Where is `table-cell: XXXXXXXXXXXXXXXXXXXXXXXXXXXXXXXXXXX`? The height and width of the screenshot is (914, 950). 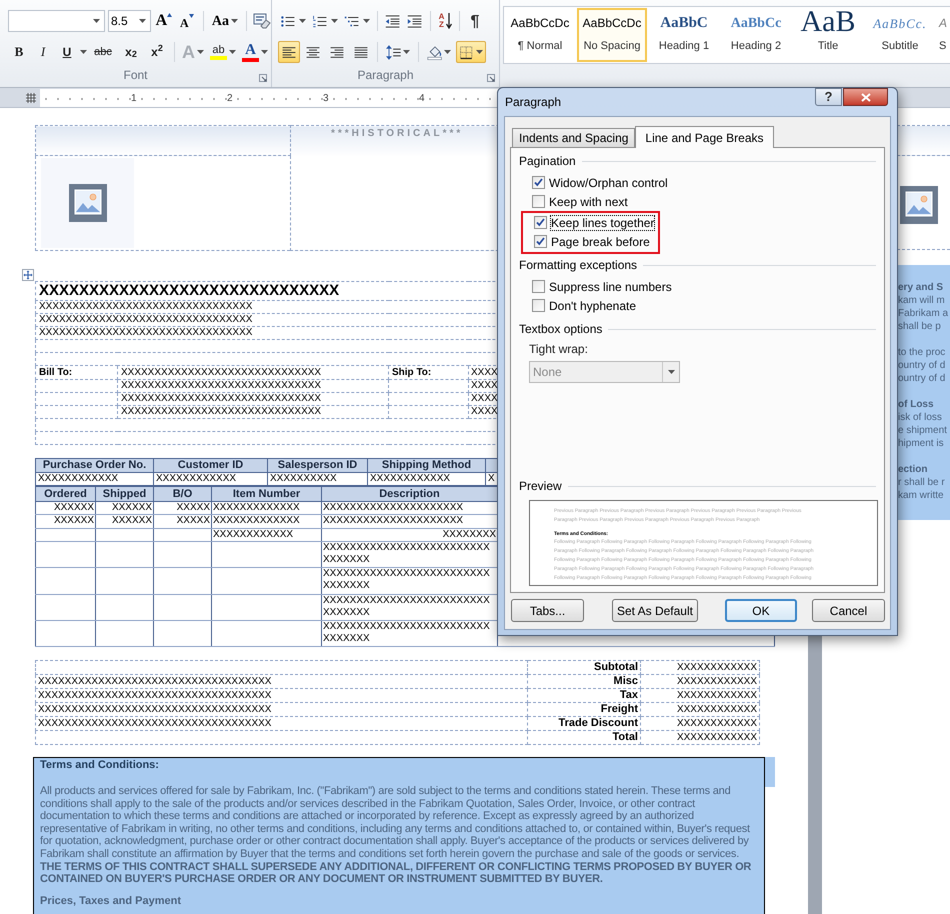
table-cell: XXXXXXXXXXXXXXXXXXXXXXXXXXXXXXXXXXX is located at coordinates (155, 709).